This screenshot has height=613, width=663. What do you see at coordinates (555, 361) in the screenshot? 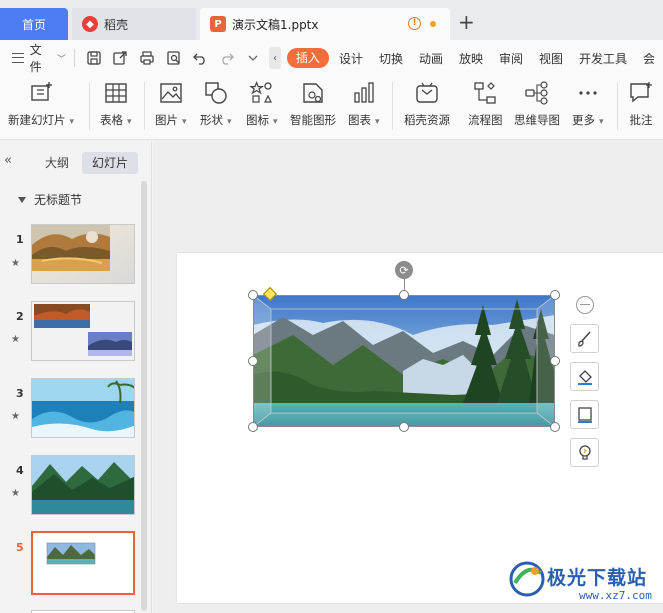
I see `resize-handle-right` at bounding box center [555, 361].